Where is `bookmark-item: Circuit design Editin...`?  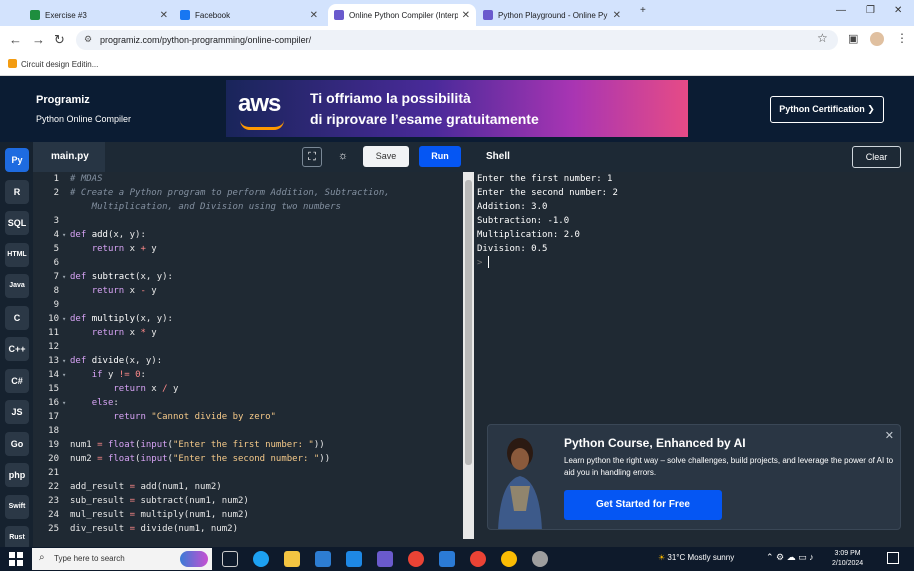 bookmark-item: Circuit design Editin... is located at coordinates (59, 64).